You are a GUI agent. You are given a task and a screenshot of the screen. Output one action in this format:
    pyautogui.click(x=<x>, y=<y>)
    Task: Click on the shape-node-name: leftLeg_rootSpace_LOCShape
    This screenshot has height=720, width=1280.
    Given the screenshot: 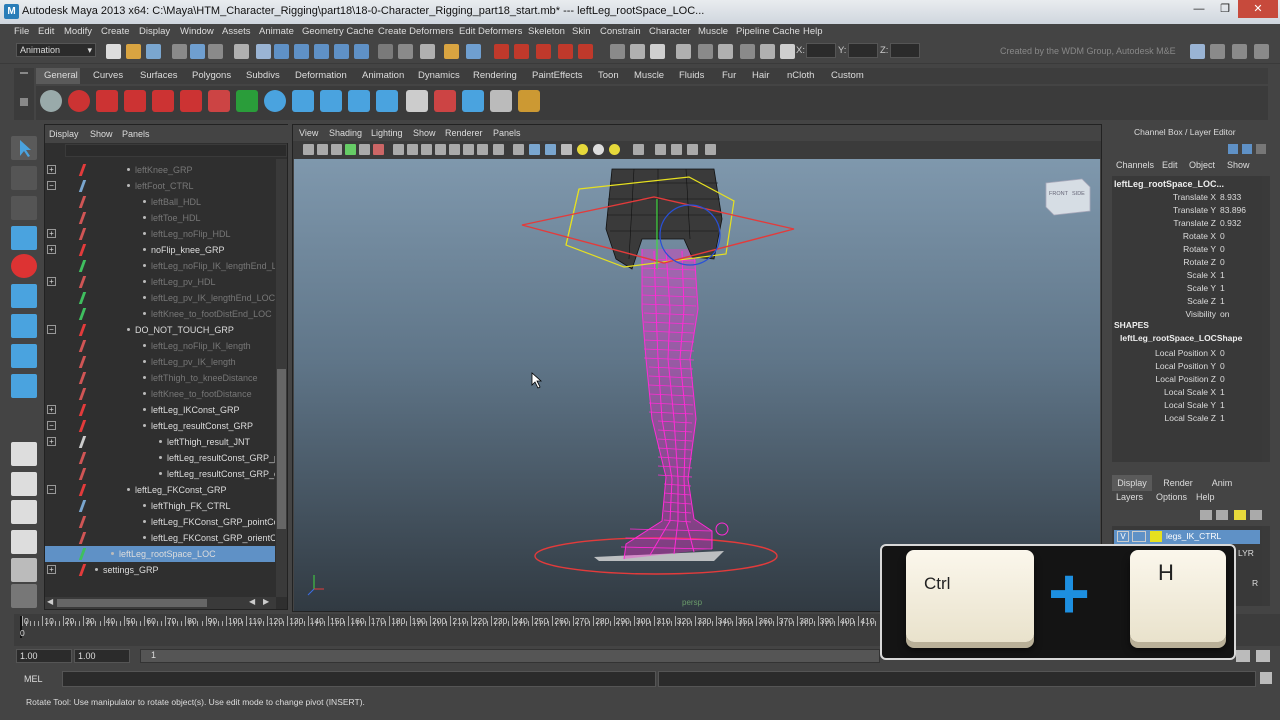 What is the action you would take?
    pyautogui.click(x=1181, y=338)
    